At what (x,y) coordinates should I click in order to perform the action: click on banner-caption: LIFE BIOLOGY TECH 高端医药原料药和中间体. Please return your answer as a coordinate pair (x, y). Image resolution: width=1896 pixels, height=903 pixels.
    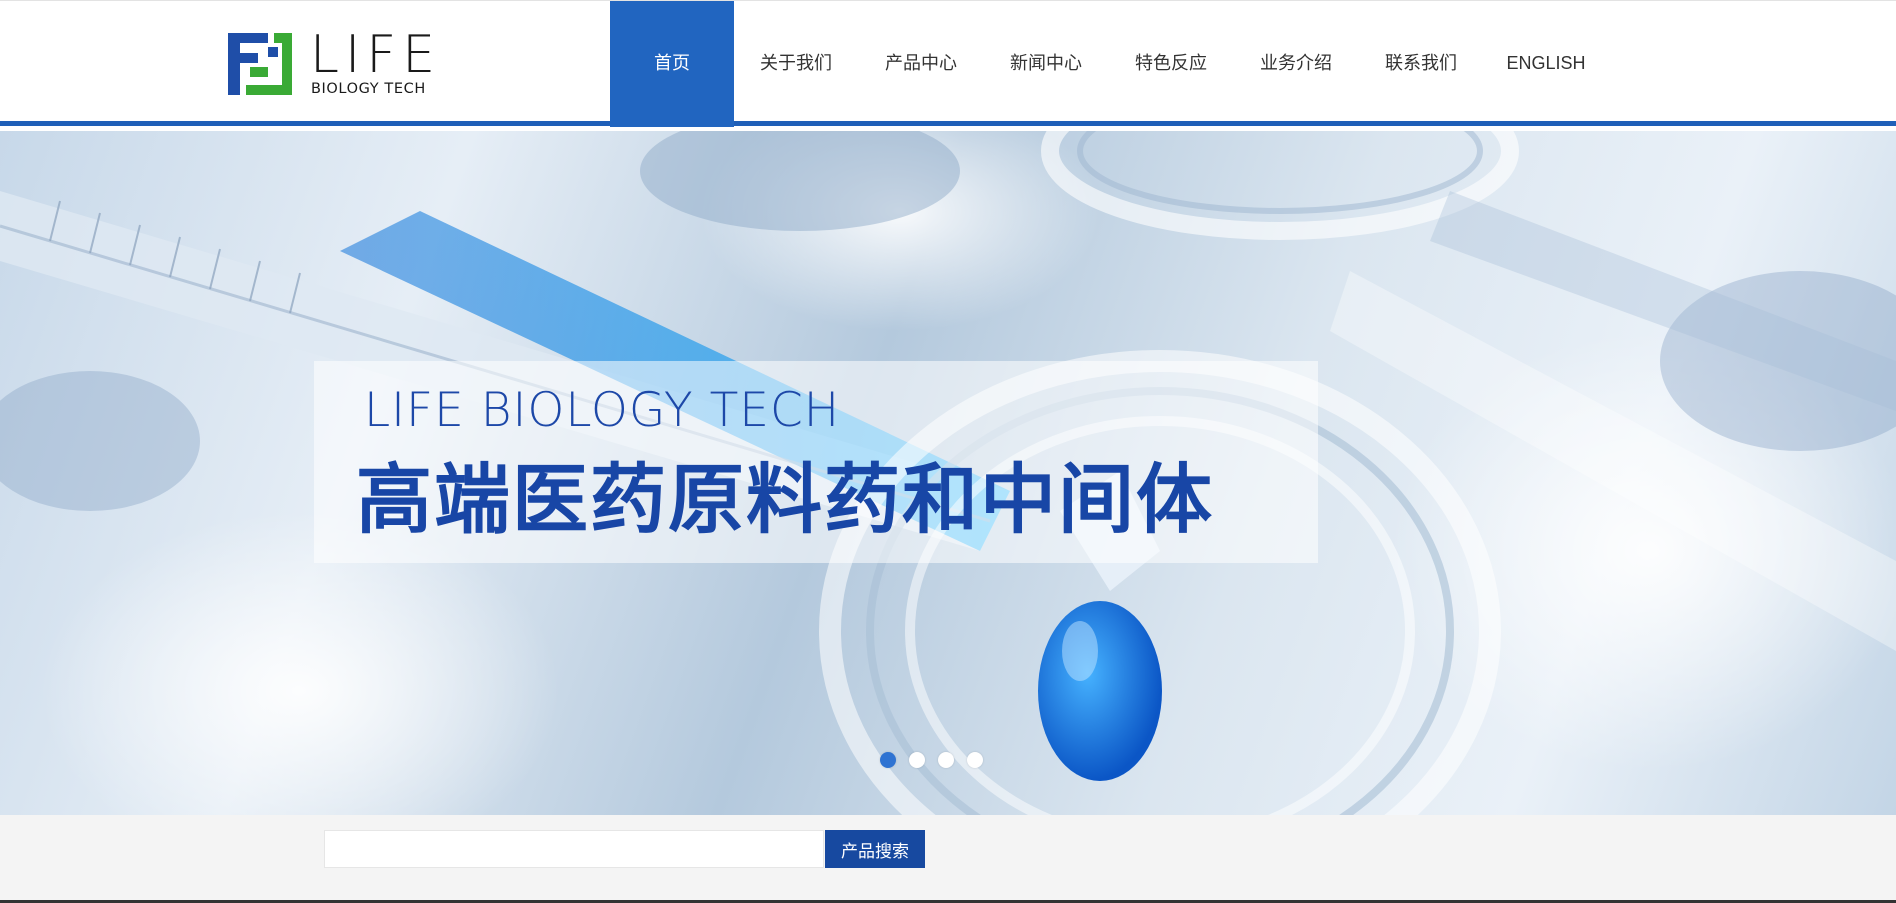
    Looking at the image, I should click on (816, 462).